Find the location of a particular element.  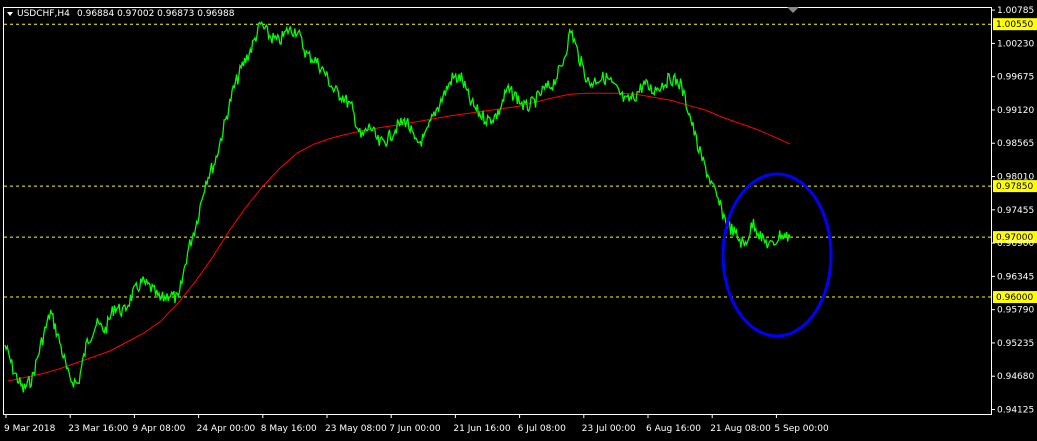

y-tick-label: 0.99120 is located at coordinates (1015, 111).